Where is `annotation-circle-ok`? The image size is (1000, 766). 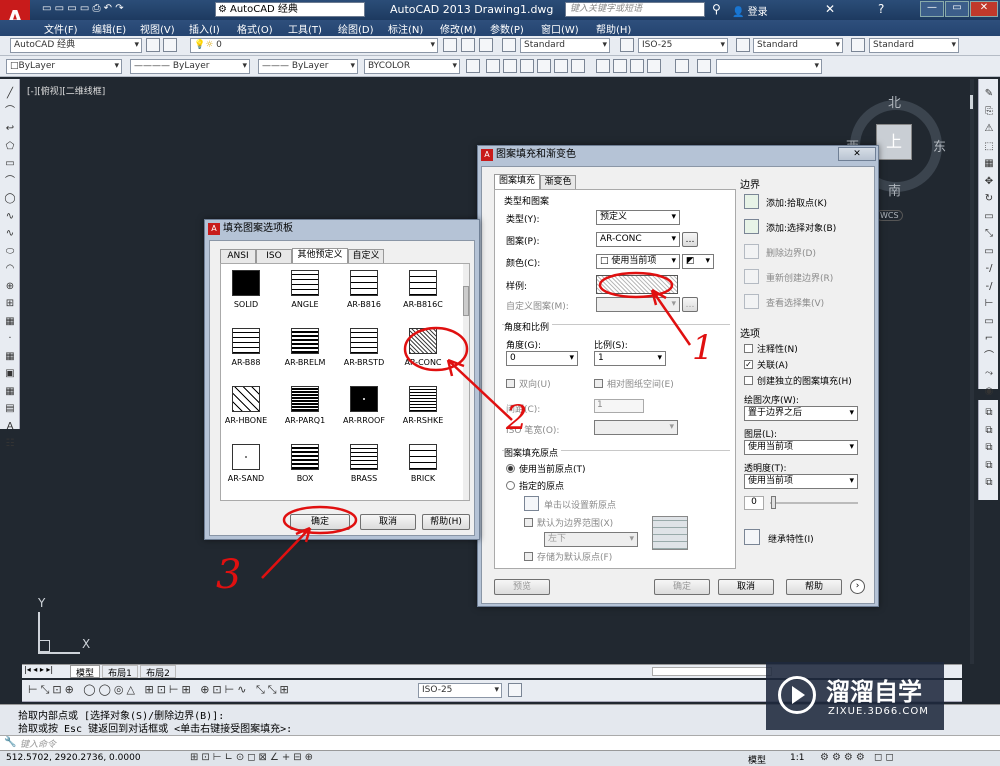 annotation-circle-ok is located at coordinates (320, 520).